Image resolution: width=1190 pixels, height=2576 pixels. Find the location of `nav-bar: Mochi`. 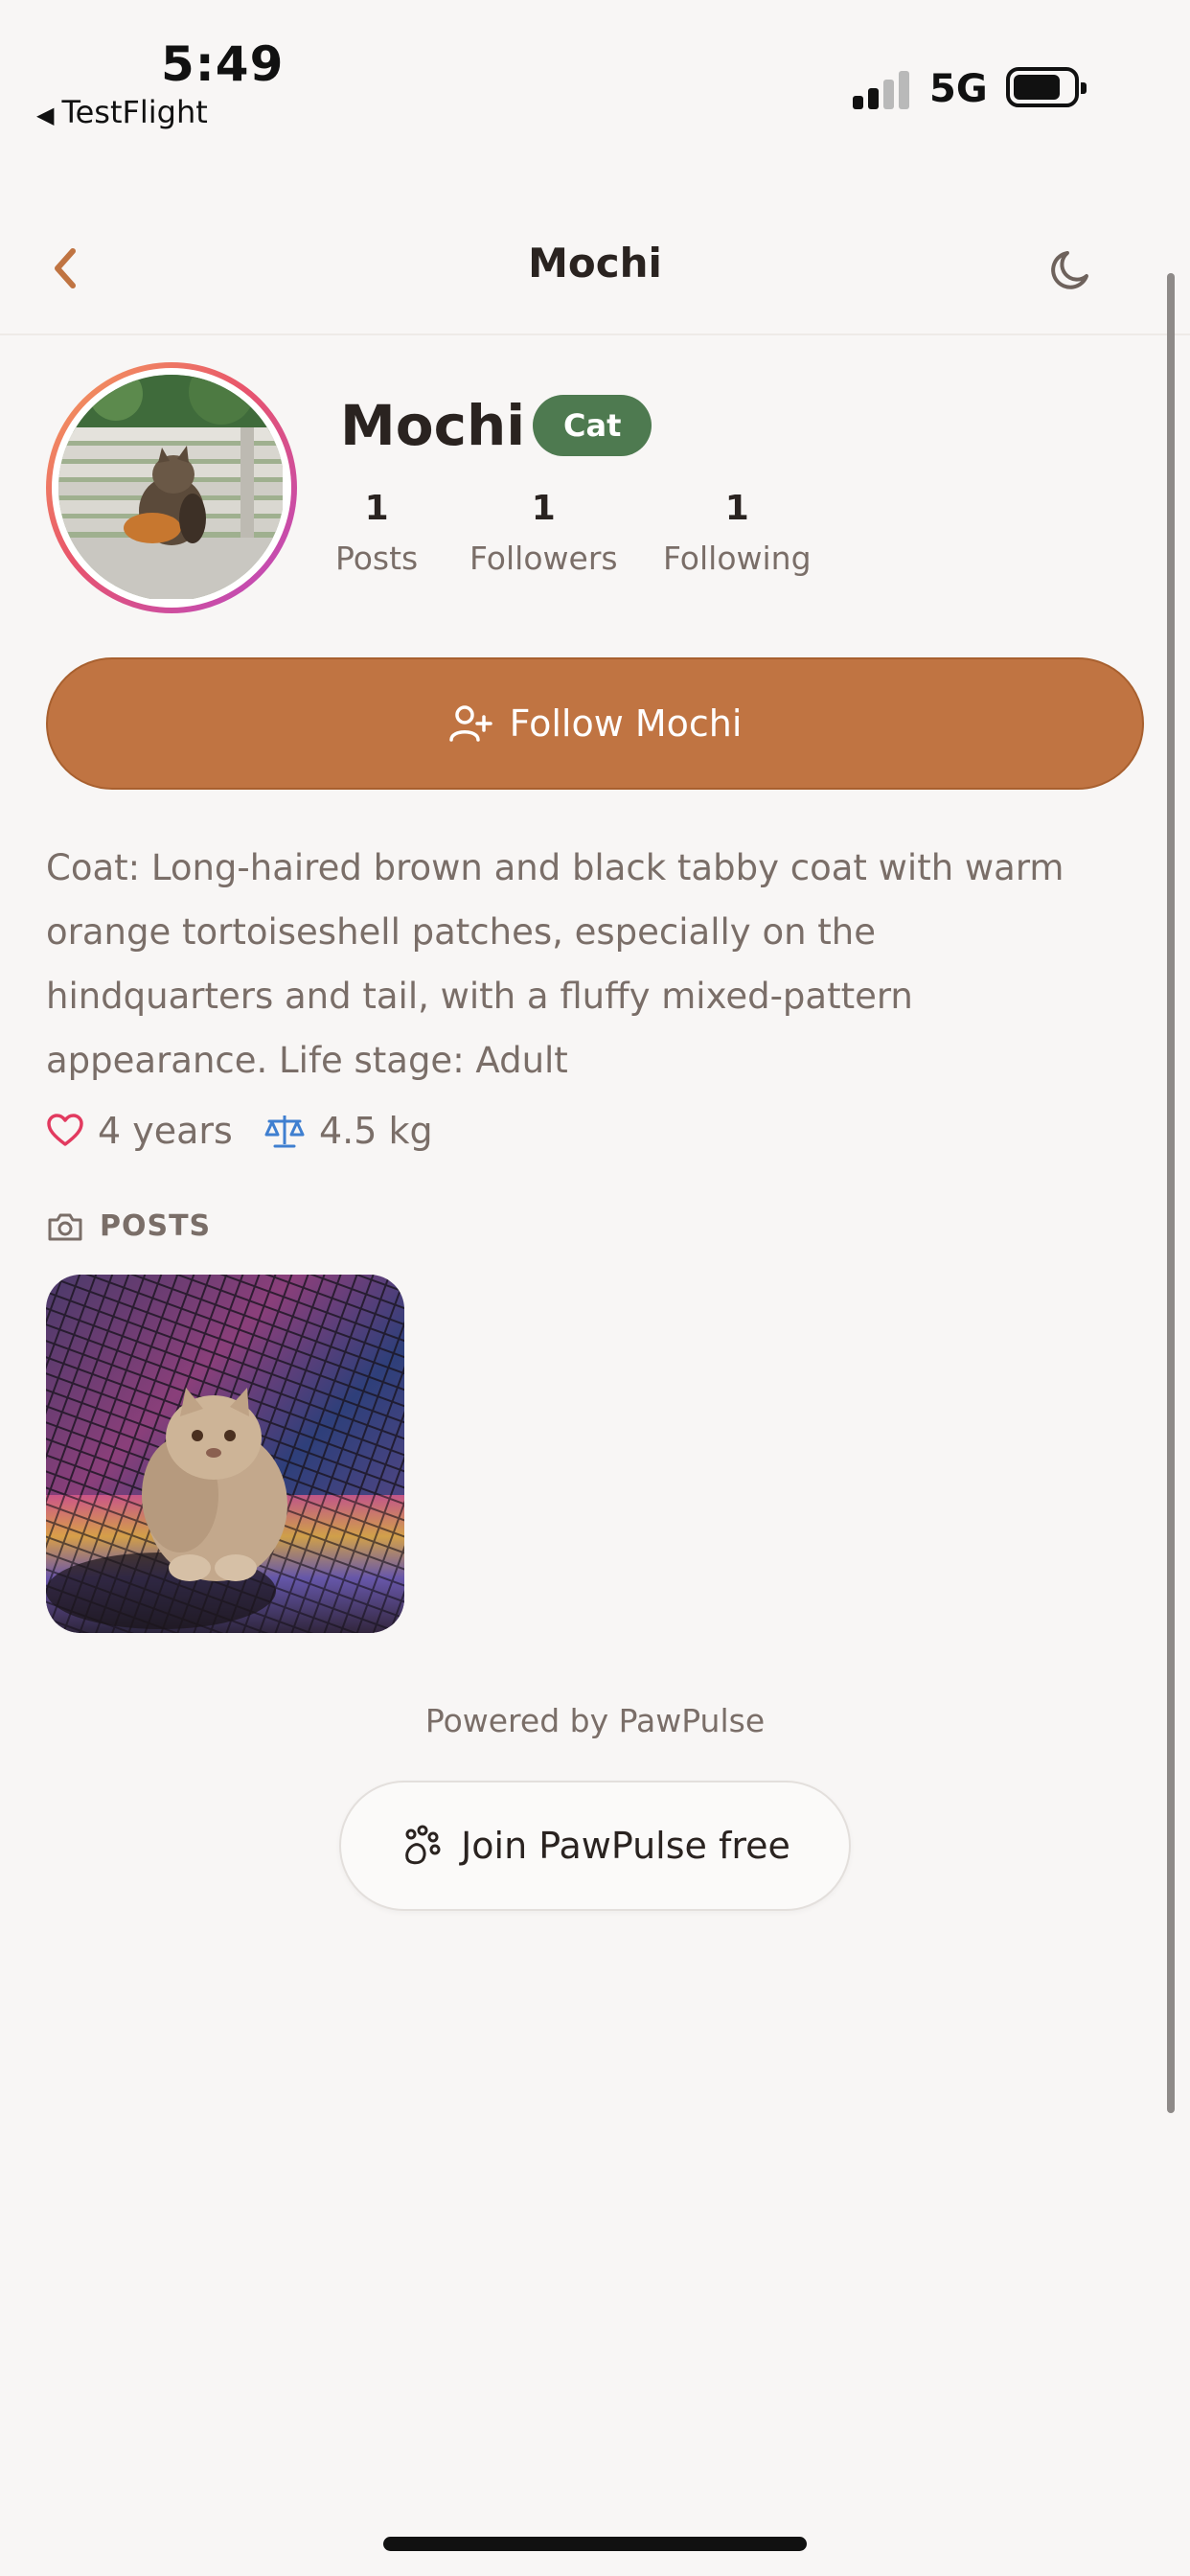

nav-bar: Mochi is located at coordinates (595, 273).